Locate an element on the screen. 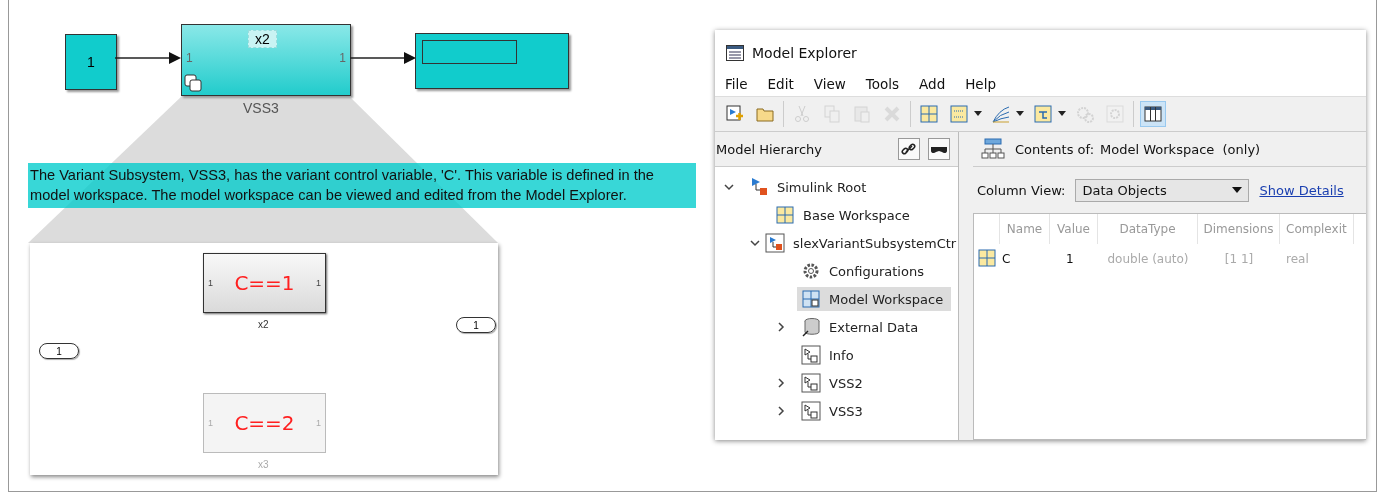 The image size is (1382, 494). columns-icon is located at coordinates (1153, 114).